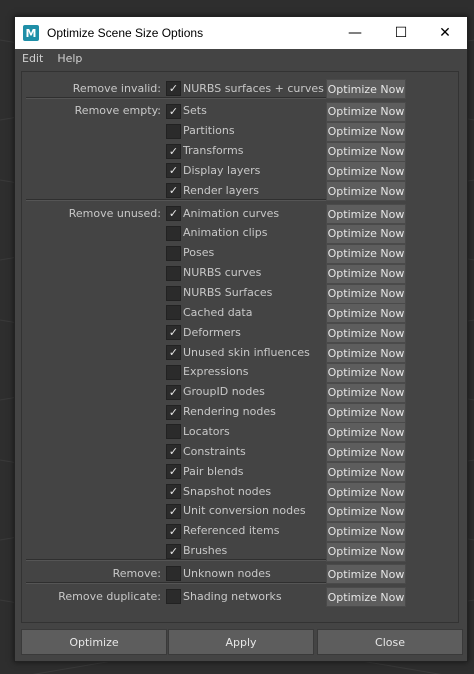 The image size is (474, 674). I want to click on option-label: Display layers, so click(222, 170).